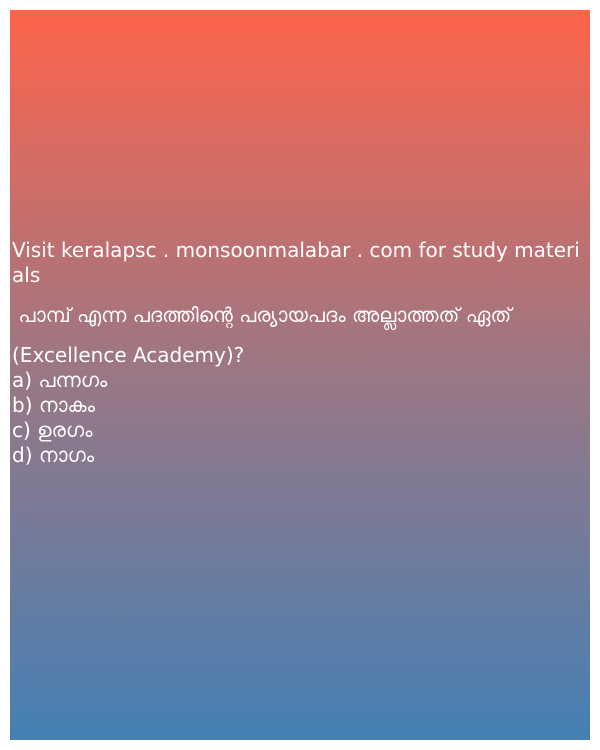 Image resolution: width=600 pixels, height=750 pixels. Describe the element at coordinates (53, 455) in the screenshot. I see `option-d: d) നാഗം` at that location.